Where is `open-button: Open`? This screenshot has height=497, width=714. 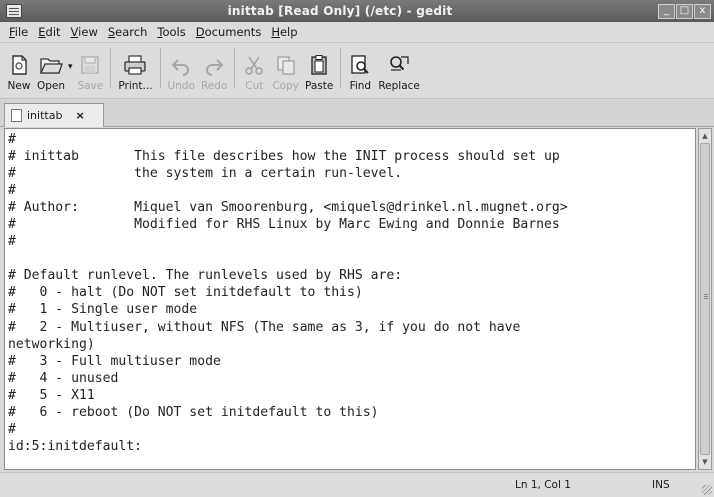 open-button: Open is located at coordinates (51, 72).